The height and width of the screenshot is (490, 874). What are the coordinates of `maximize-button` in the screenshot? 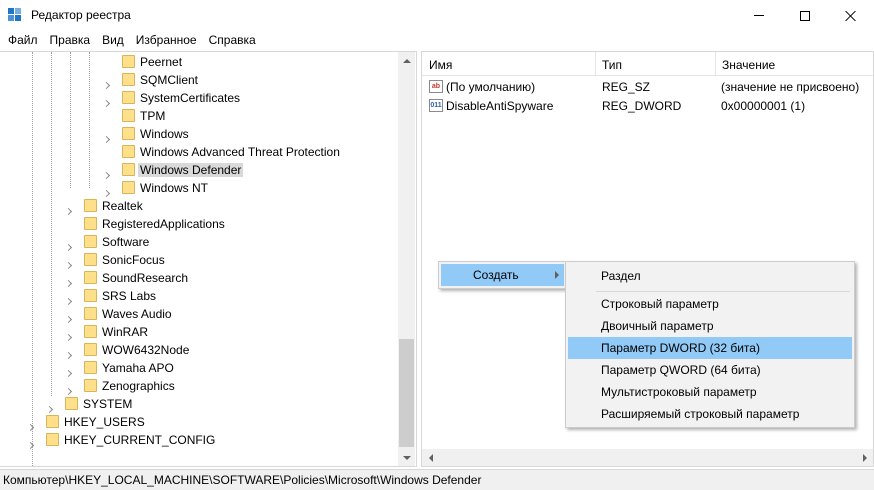 It's located at (805, 15).